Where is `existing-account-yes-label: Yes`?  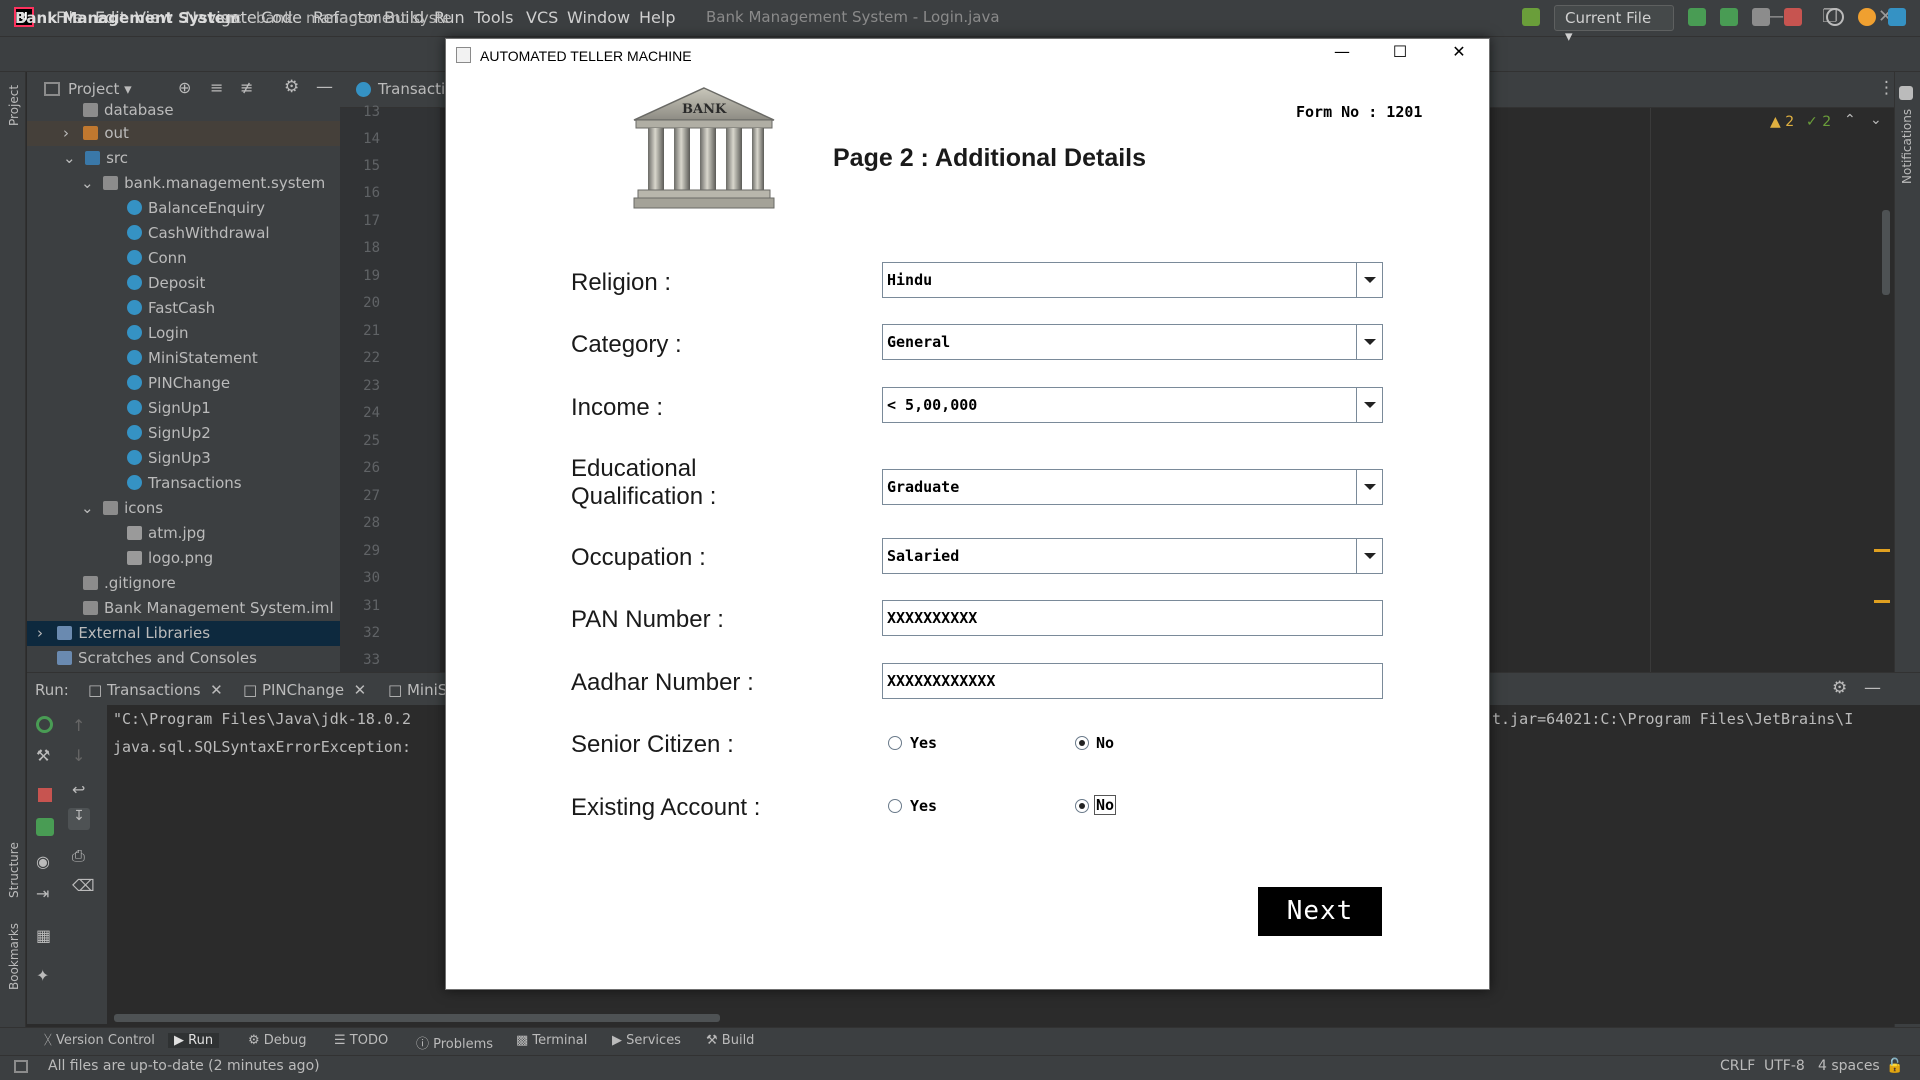 existing-account-yes-label: Yes is located at coordinates (923, 806).